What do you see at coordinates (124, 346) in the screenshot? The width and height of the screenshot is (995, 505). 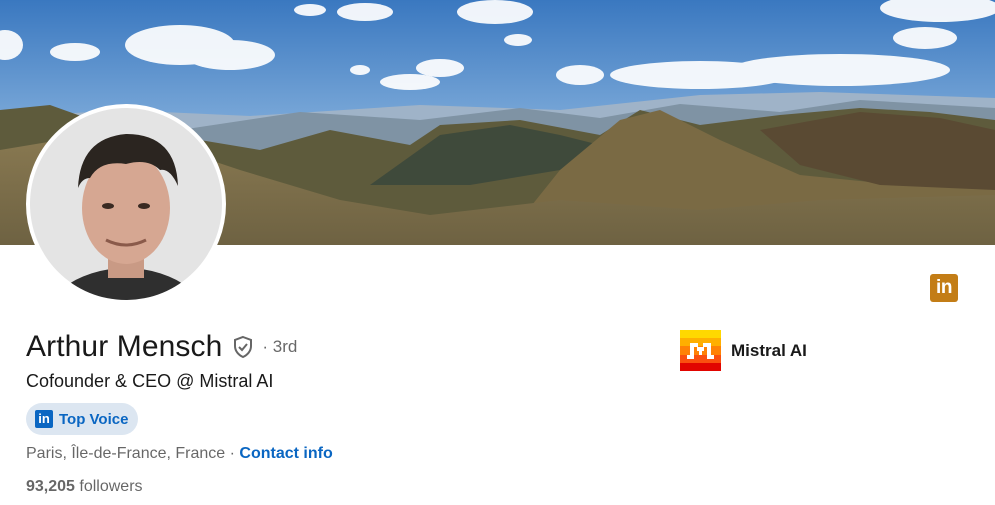 I see `profile-name: Arthur Mensch` at bounding box center [124, 346].